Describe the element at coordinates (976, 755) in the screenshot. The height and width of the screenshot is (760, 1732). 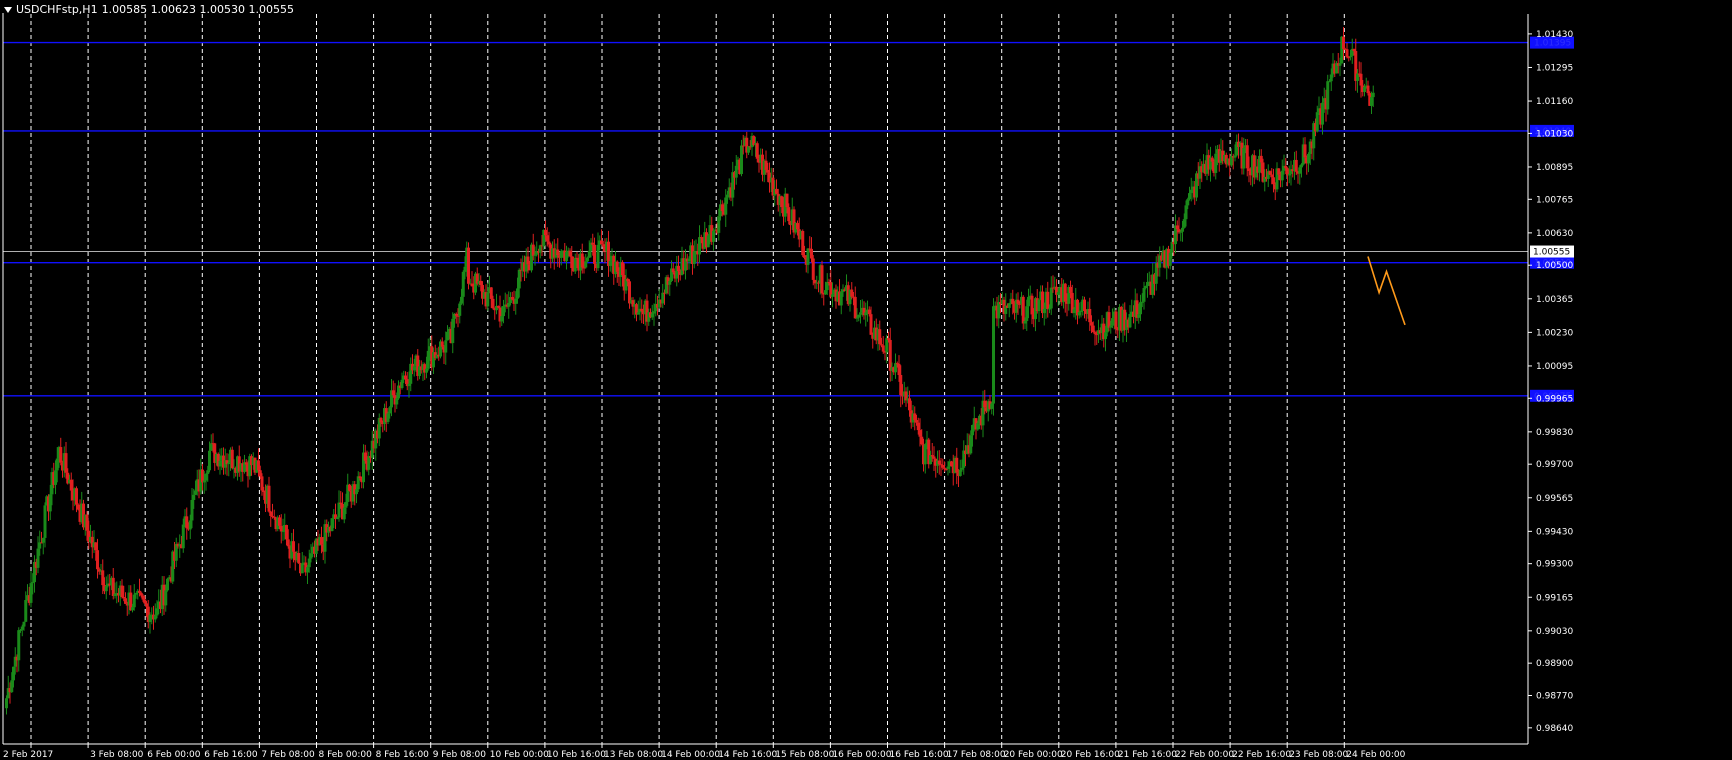
I see `x-tick-label: 17 Feb 08:00` at that location.